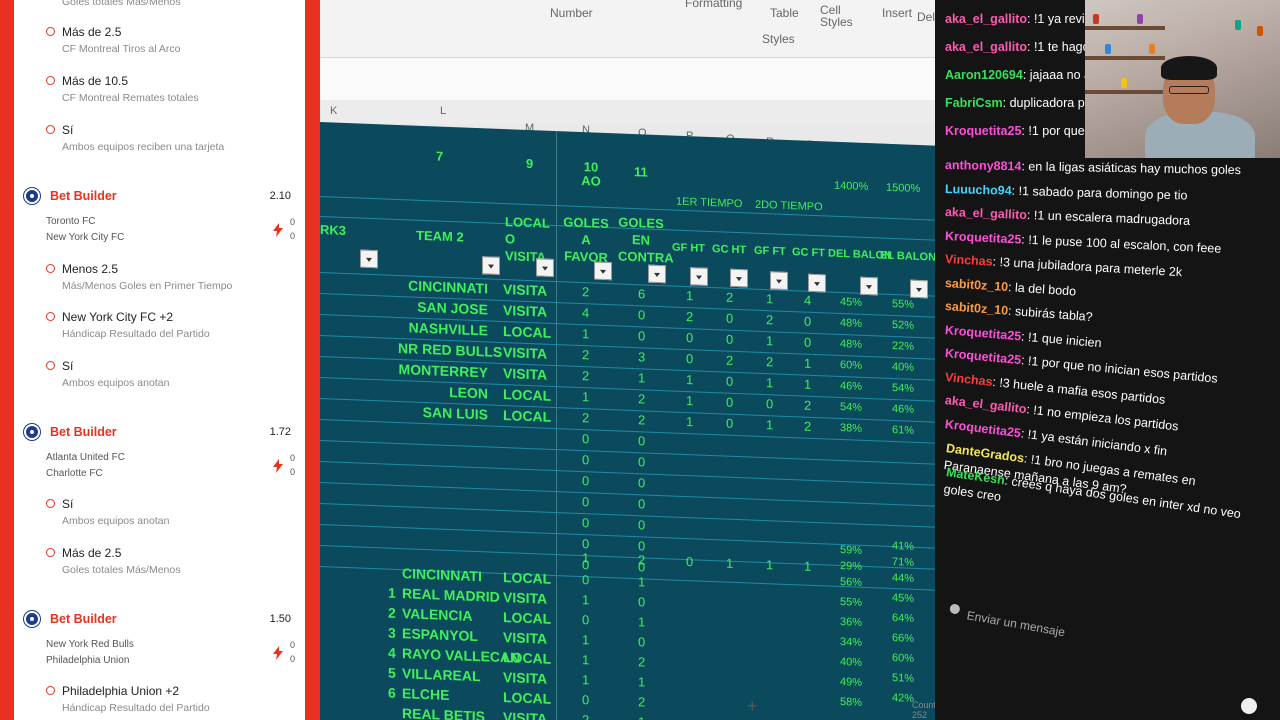 The width and height of the screenshot is (1280, 720). What do you see at coordinates (955, 609) in the screenshot?
I see `chat-settings-icon` at bounding box center [955, 609].